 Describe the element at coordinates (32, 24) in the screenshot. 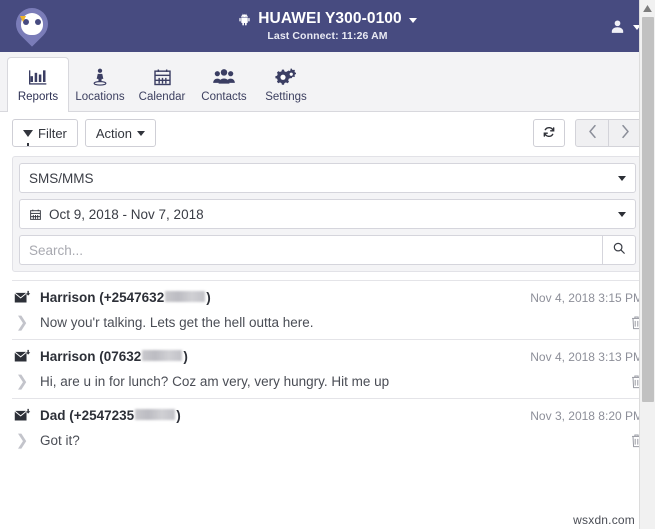

I see `owl-pin-logo` at that location.